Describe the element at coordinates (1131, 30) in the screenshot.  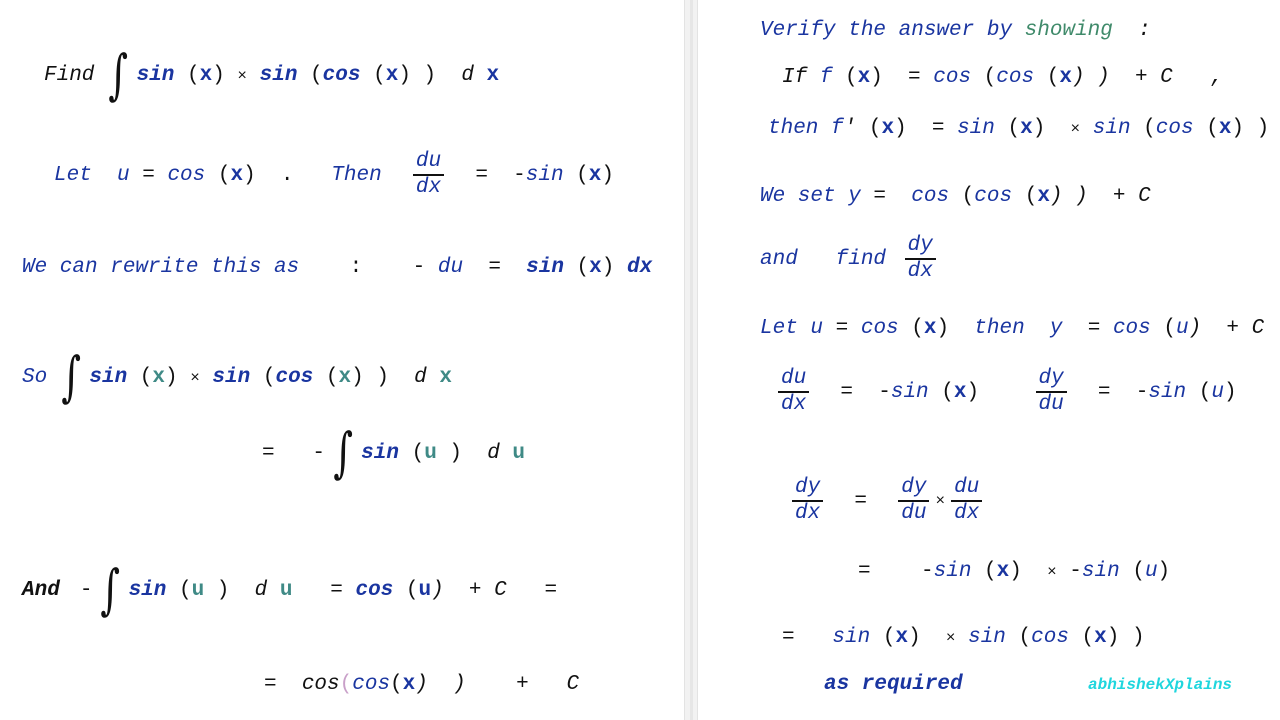
I see `math-token: :` at that location.